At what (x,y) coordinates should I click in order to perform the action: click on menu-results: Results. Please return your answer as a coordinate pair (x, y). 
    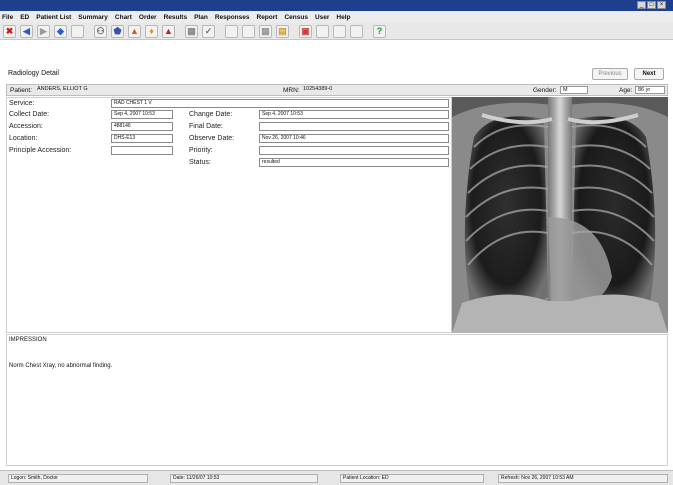
    Looking at the image, I should click on (175, 17).